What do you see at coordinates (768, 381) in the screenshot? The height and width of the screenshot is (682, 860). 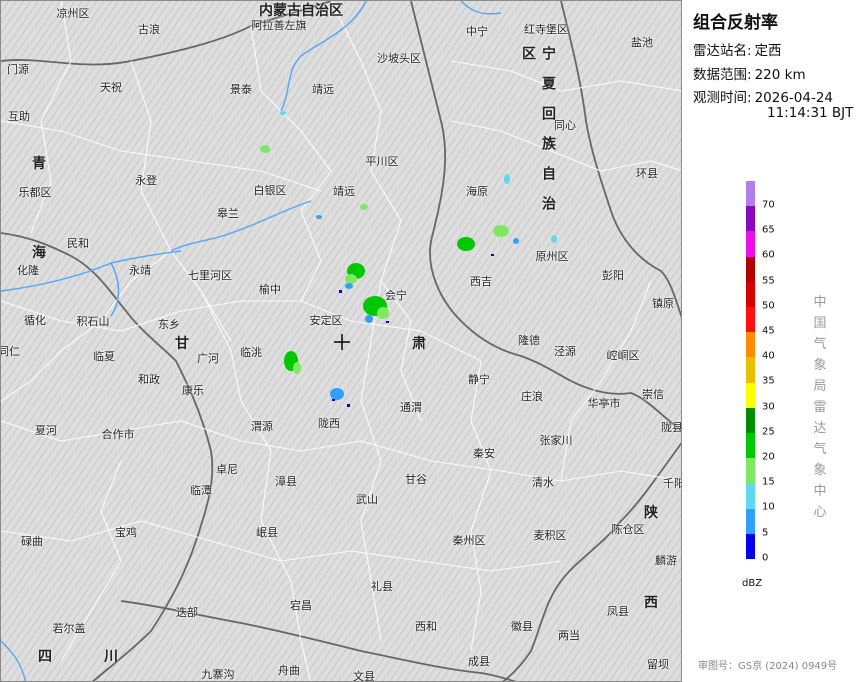 I see `legend-tick-label: 35` at bounding box center [768, 381].